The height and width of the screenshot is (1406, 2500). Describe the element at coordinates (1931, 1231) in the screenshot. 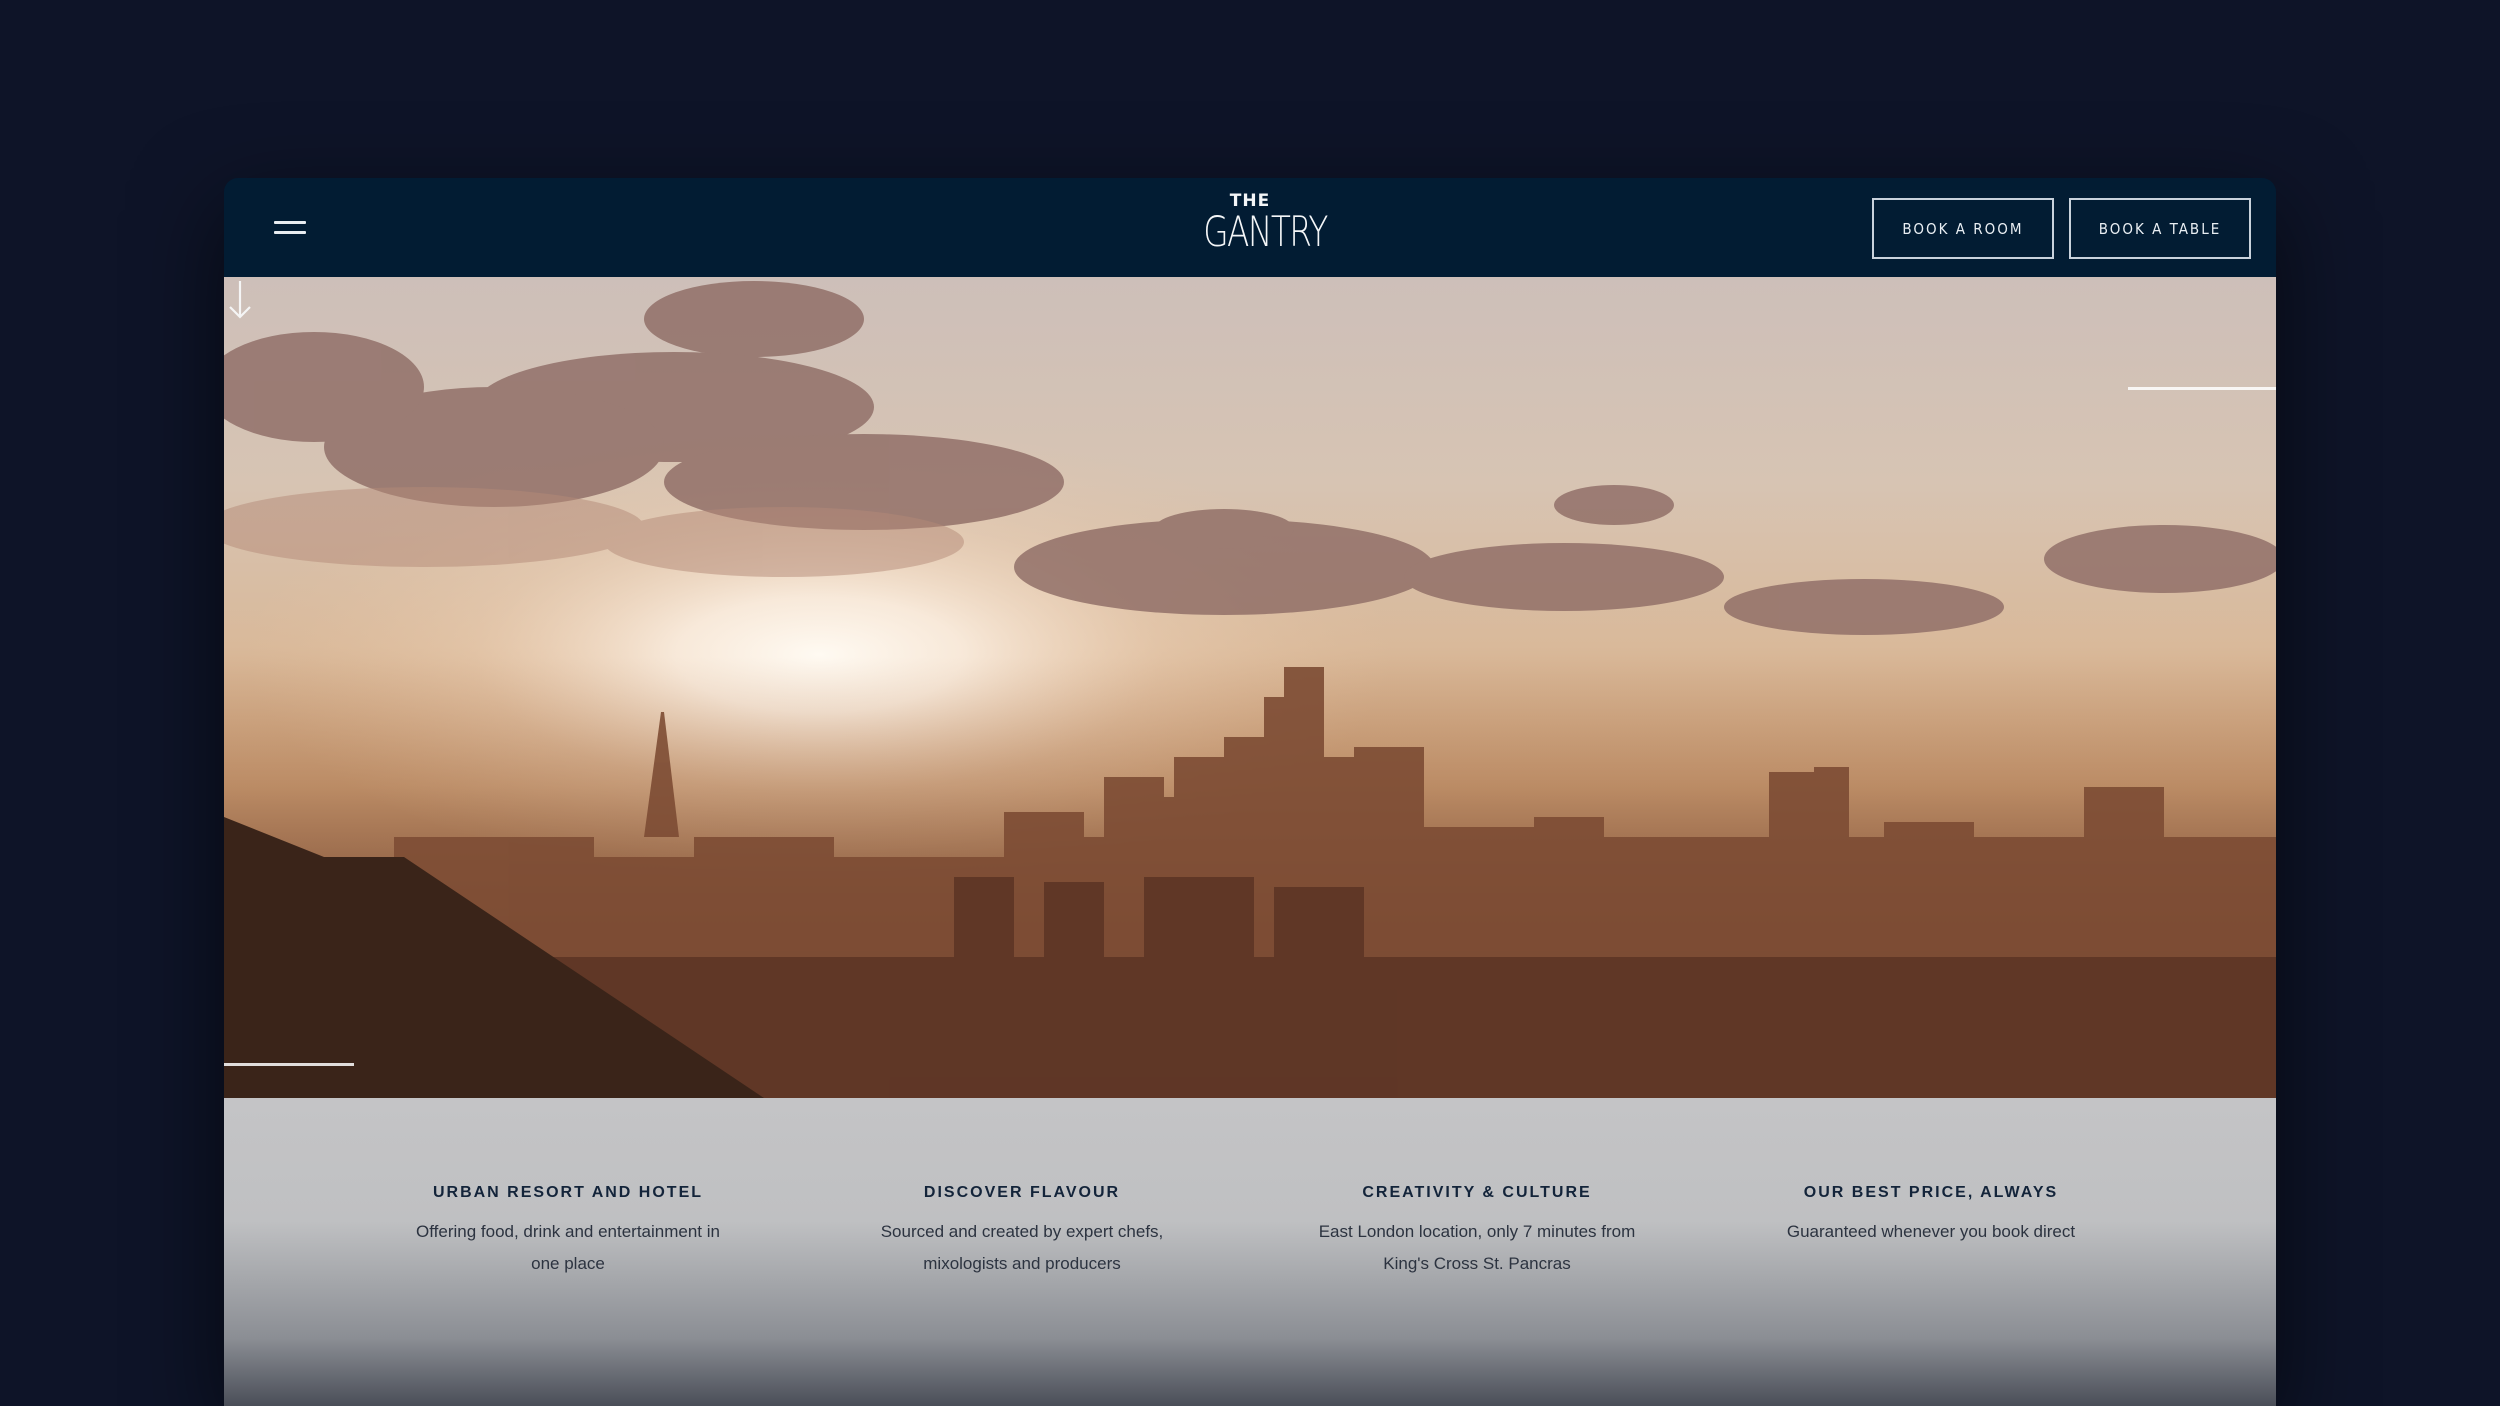

I see `feature-description: Guaranteed whenever you book direct` at that location.